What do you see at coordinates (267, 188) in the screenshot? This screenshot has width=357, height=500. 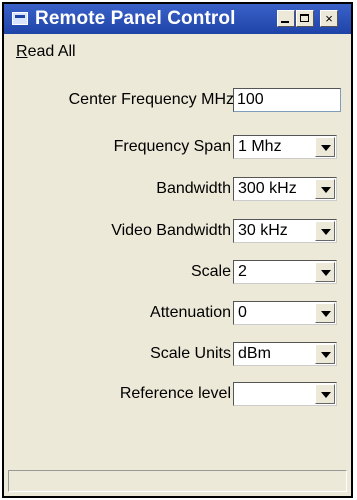 I see `bandwidth-value: 300 kHz` at bounding box center [267, 188].